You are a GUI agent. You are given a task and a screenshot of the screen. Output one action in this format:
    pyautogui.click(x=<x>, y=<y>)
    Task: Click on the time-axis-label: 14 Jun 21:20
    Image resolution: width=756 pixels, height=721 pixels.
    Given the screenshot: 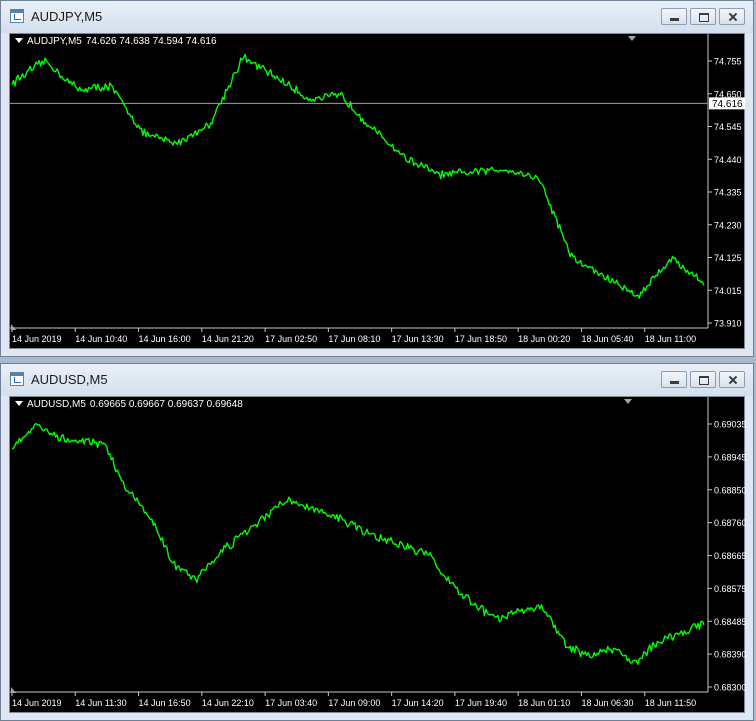 What is the action you would take?
    pyautogui.click(x=228, y=339)
    